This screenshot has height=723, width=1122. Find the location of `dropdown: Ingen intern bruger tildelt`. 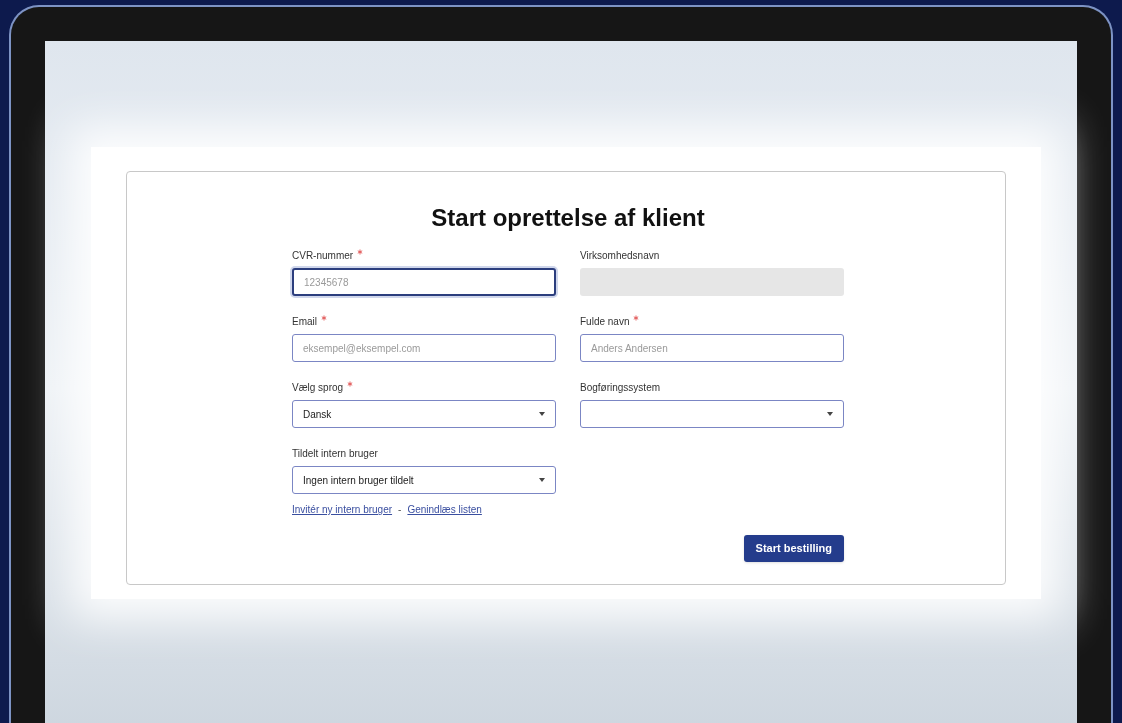

dropdown: Ingen intern bruger tildelt is located at coordinates (424, 480).